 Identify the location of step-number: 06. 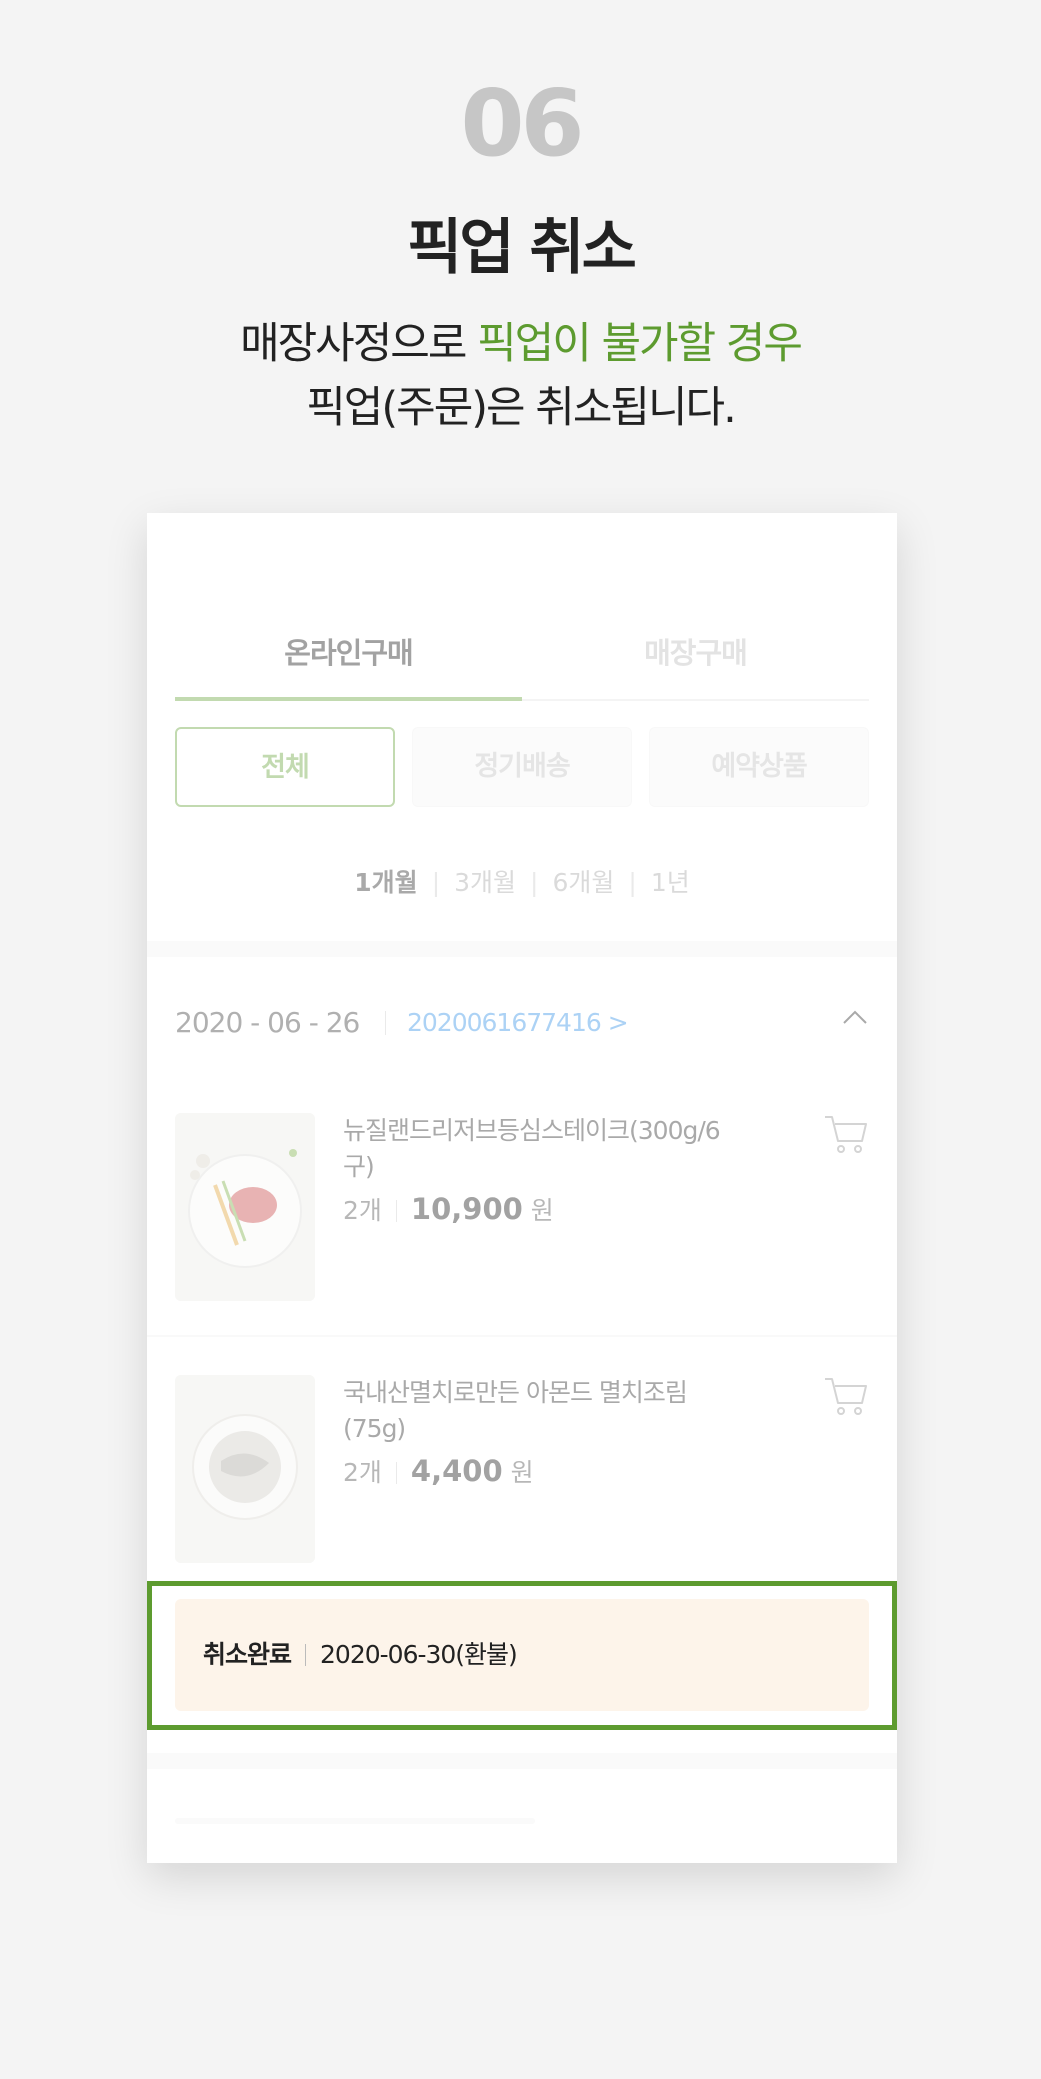
(522, 123).